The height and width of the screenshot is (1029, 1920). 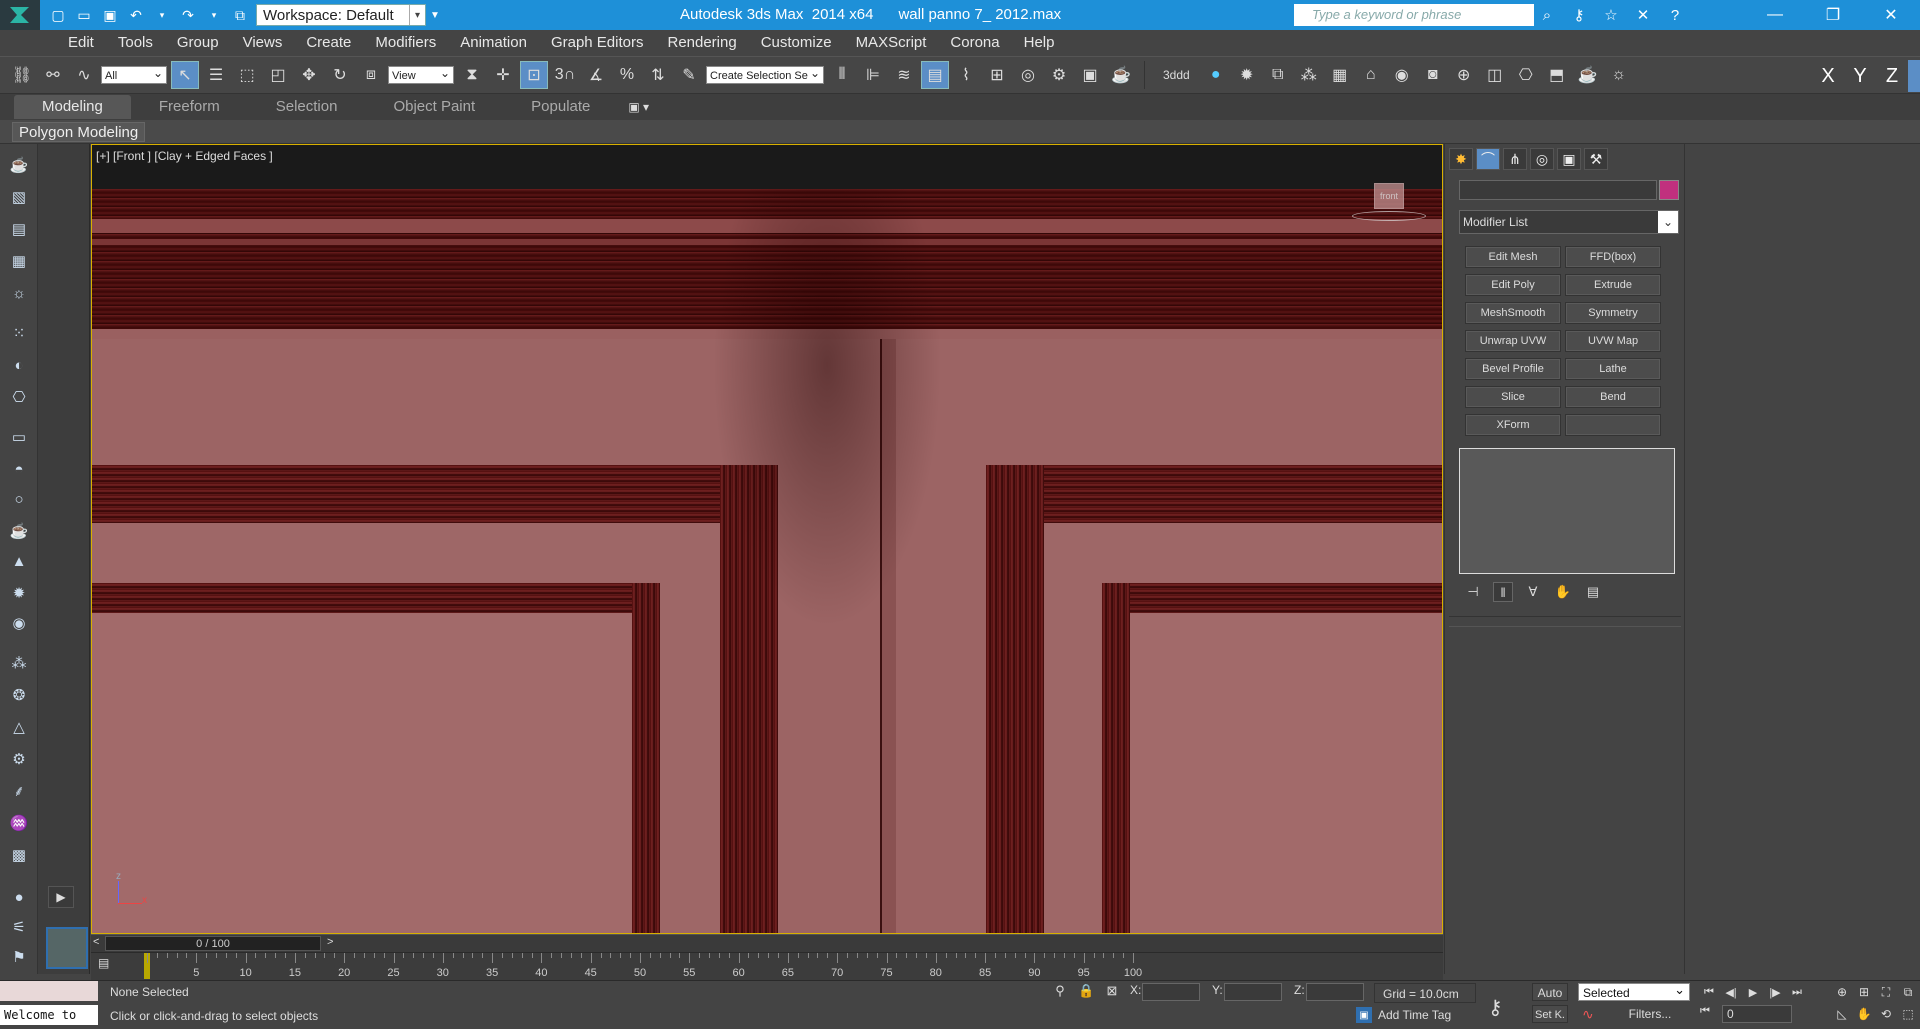 I want to click on sun-icon: ✹, so click(x=1247, y=75).